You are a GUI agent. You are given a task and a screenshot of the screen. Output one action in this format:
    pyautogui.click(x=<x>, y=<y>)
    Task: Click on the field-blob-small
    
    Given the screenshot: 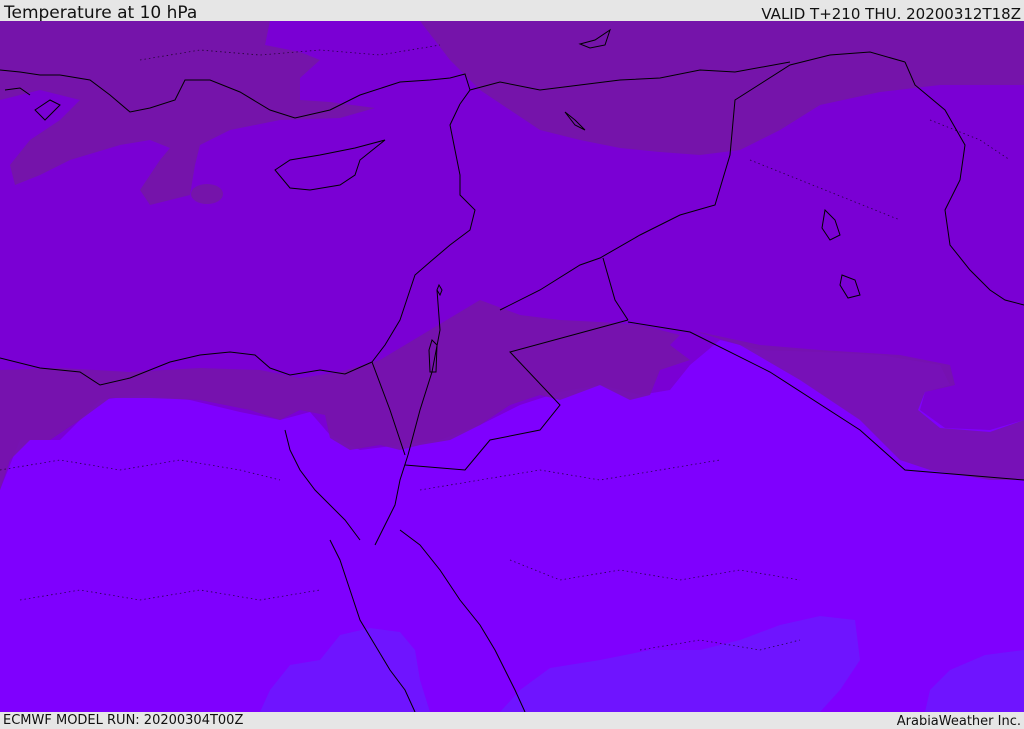 What is the action you would take?
    pyautogui.click(x=207, y=194)
    